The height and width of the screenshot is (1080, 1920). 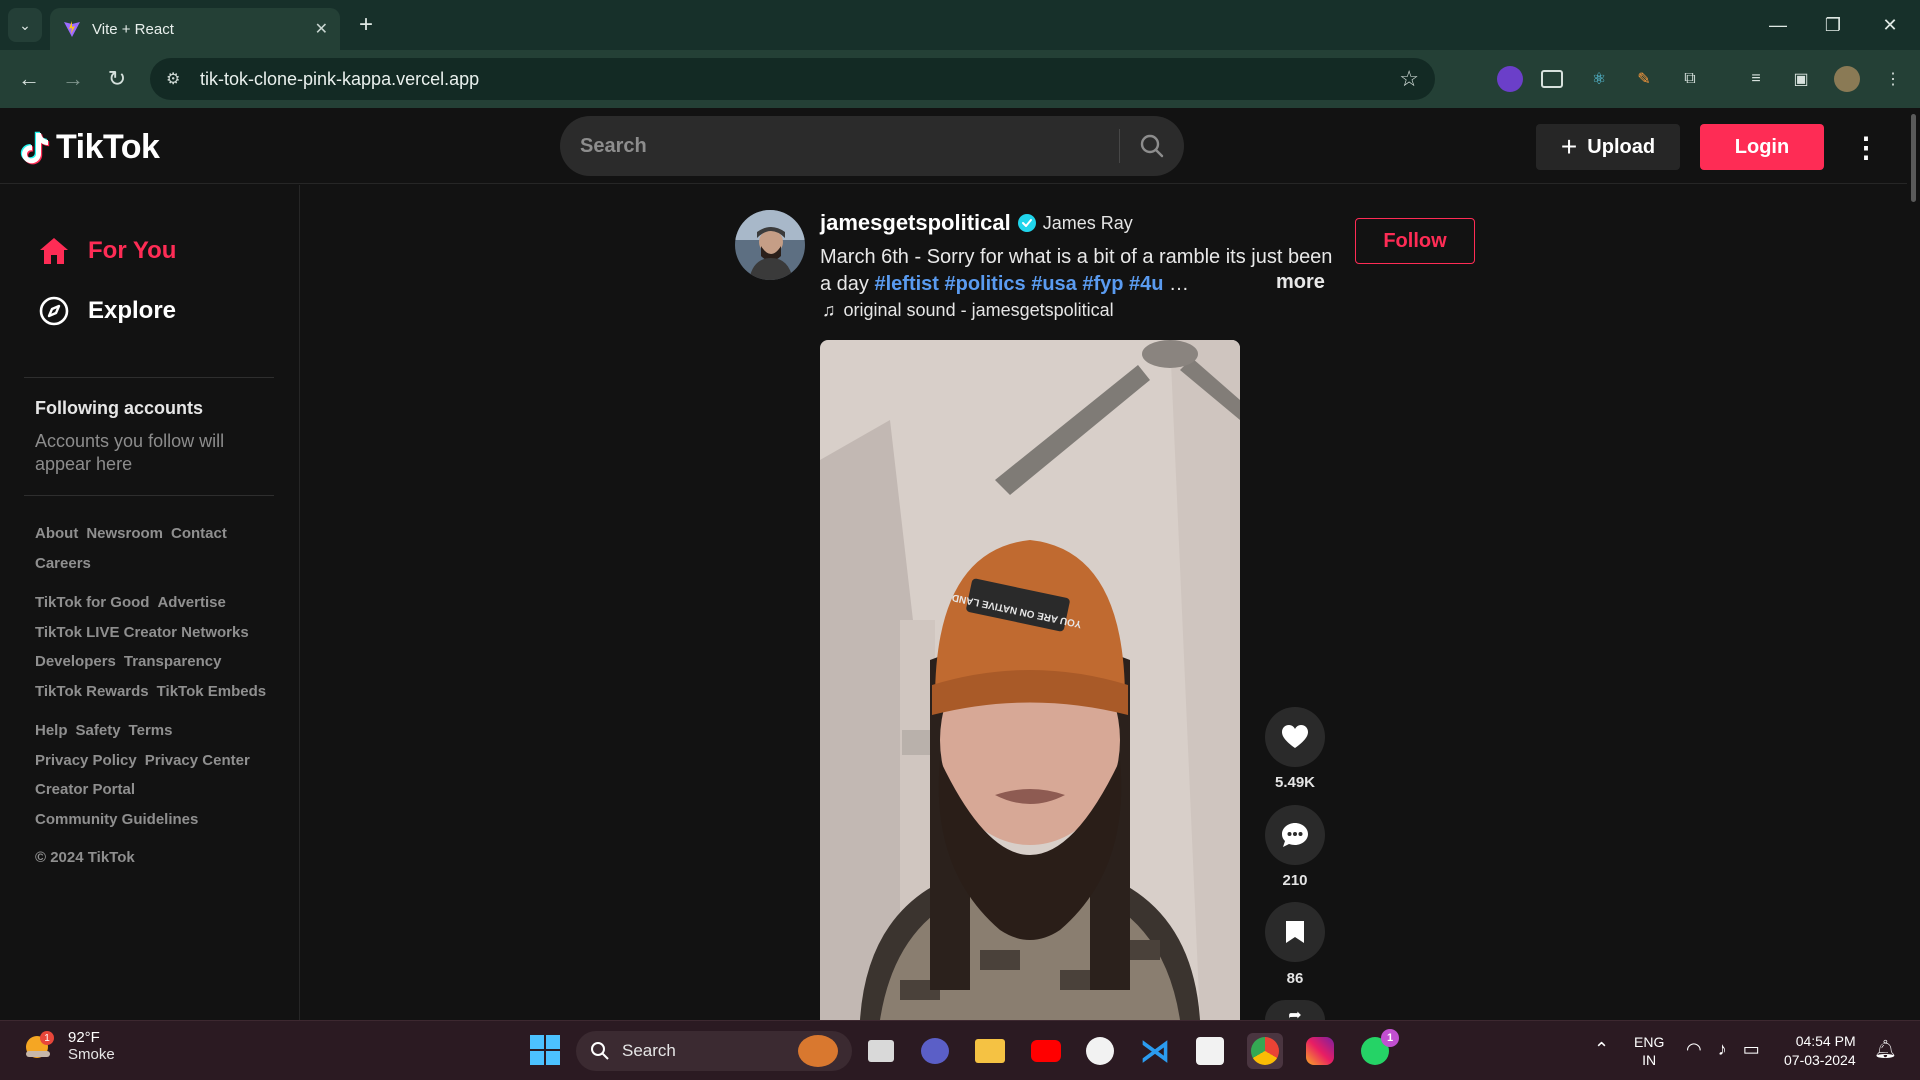 I want to click on footer-links-row: Developers Transparency, so click(x=128, y=661).